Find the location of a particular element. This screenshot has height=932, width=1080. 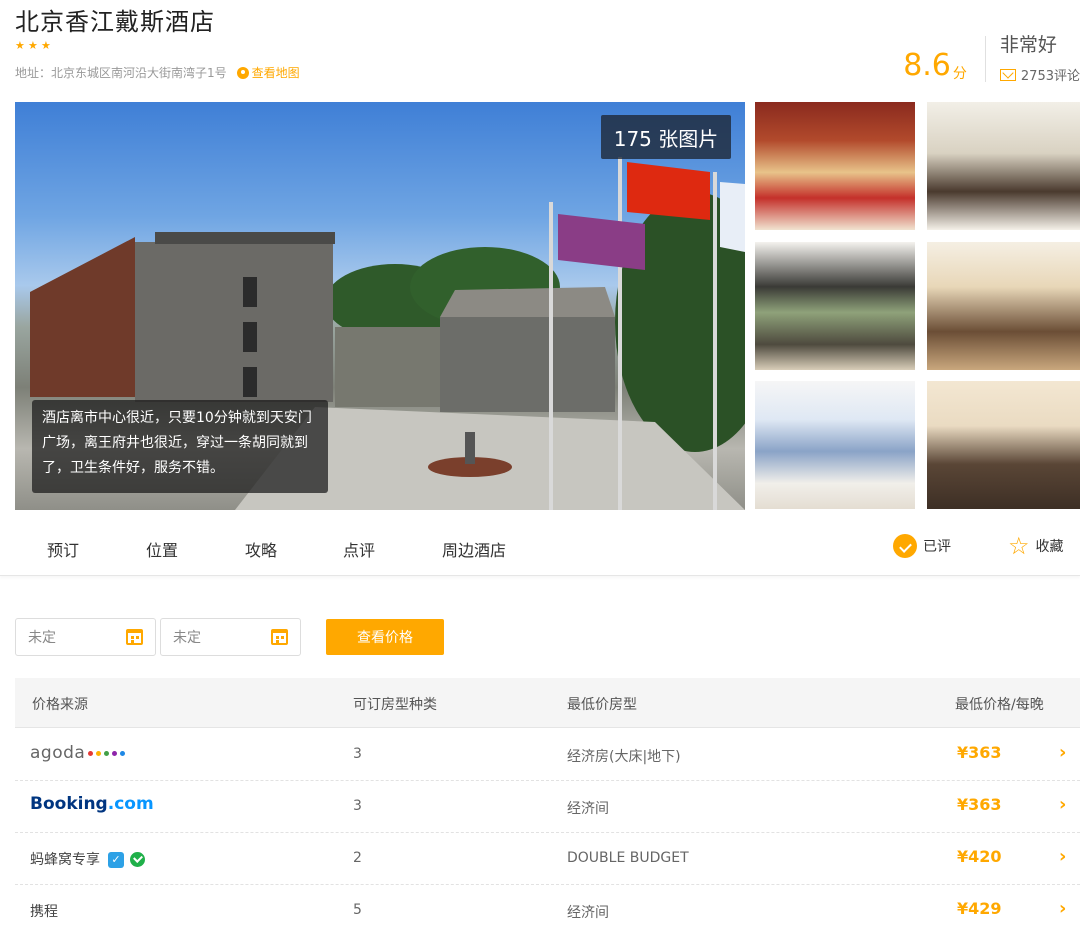

source-ctrip: 携程 is located at coordinates (44, 912).